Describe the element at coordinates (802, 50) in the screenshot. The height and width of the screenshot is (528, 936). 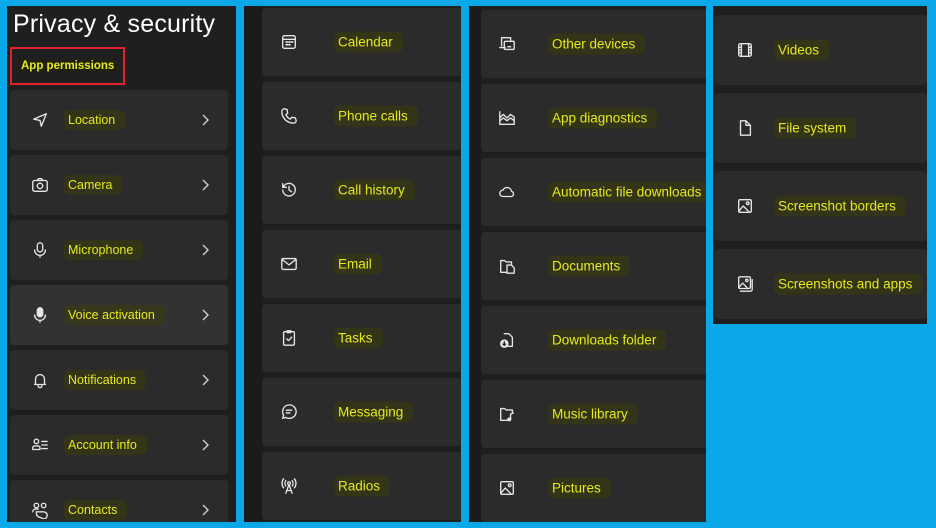
I see `settings-item-label: Videos` at that location.